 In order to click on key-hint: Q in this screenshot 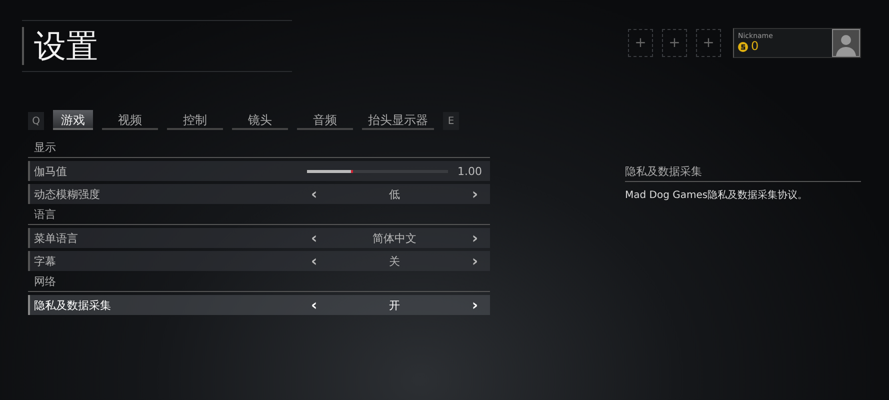, I will do `click(36, 121)`.